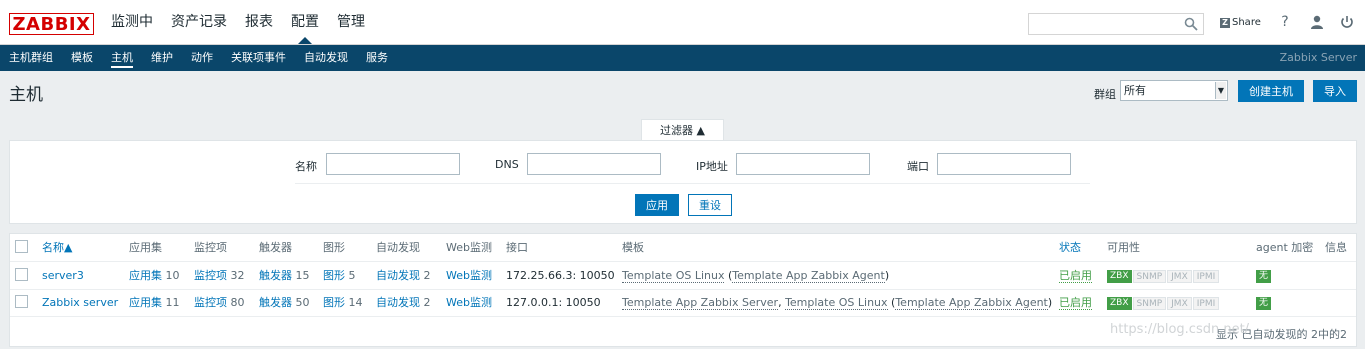 The height and width of the screenshot is (349, 1365). I want to click on triggers-cell: 触发器 50, so click(284, 302).